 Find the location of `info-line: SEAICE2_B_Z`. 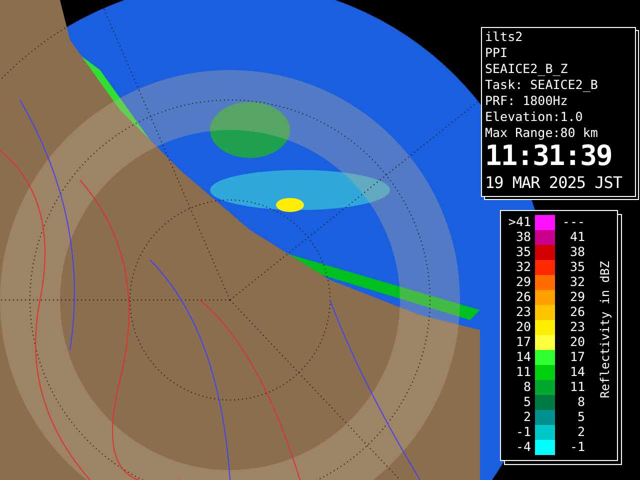

info-line: SEAICE2_B_Z is located at coordinates (527, 69).